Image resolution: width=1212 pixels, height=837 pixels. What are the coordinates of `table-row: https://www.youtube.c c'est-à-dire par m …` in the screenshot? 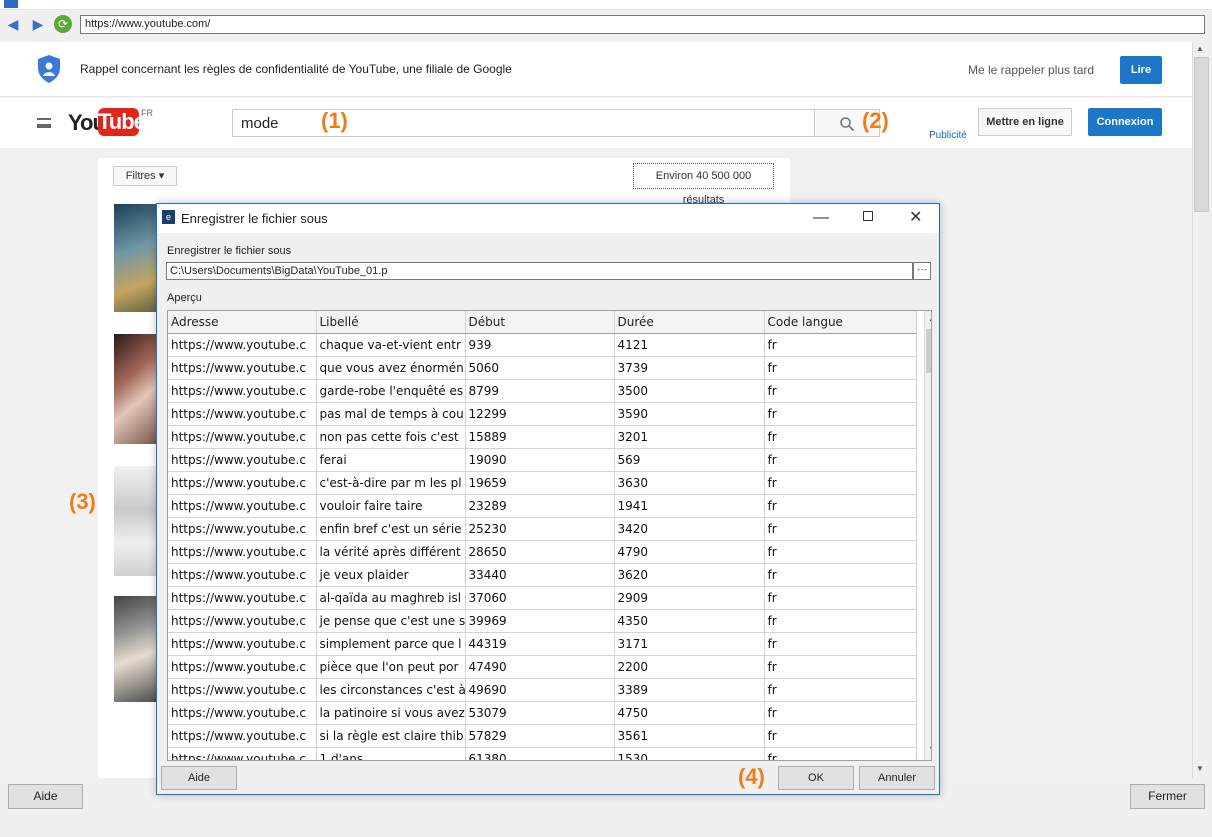 It's located at (542, 483).